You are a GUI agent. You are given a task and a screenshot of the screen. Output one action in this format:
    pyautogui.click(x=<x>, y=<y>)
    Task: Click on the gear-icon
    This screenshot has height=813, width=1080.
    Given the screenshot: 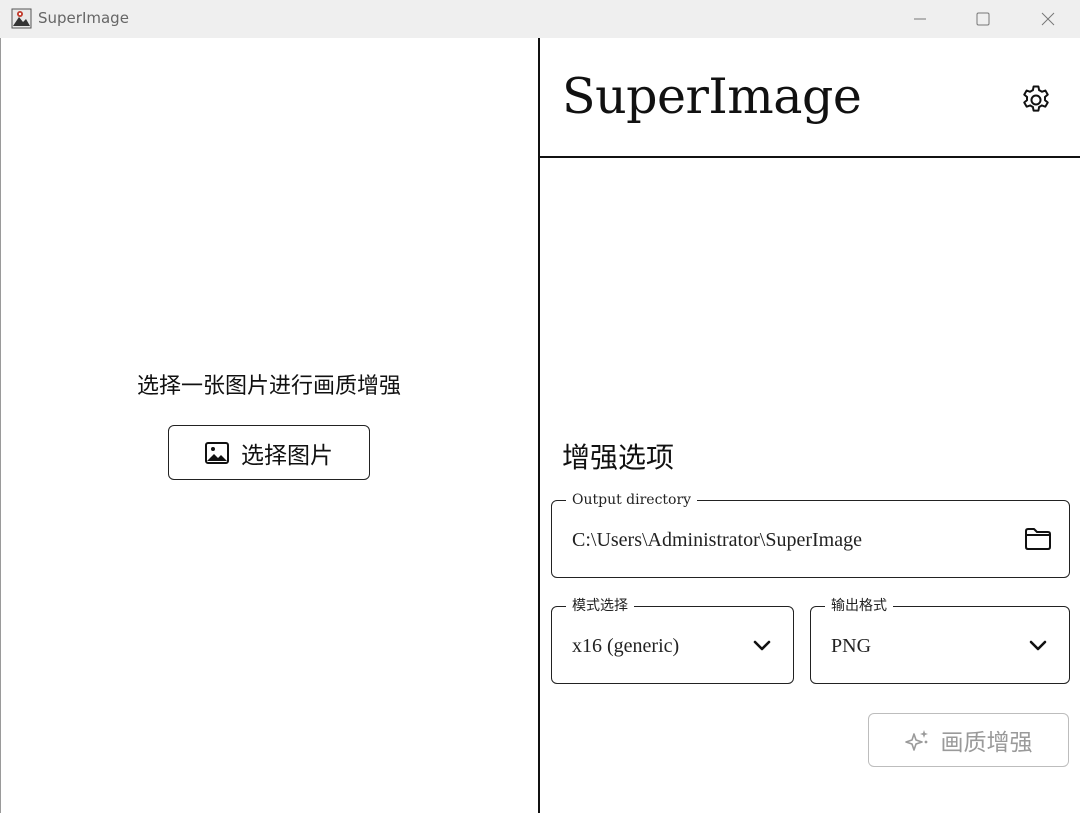 What is the action you would take?
    pyautogui.click(x=1036, y=98)
    